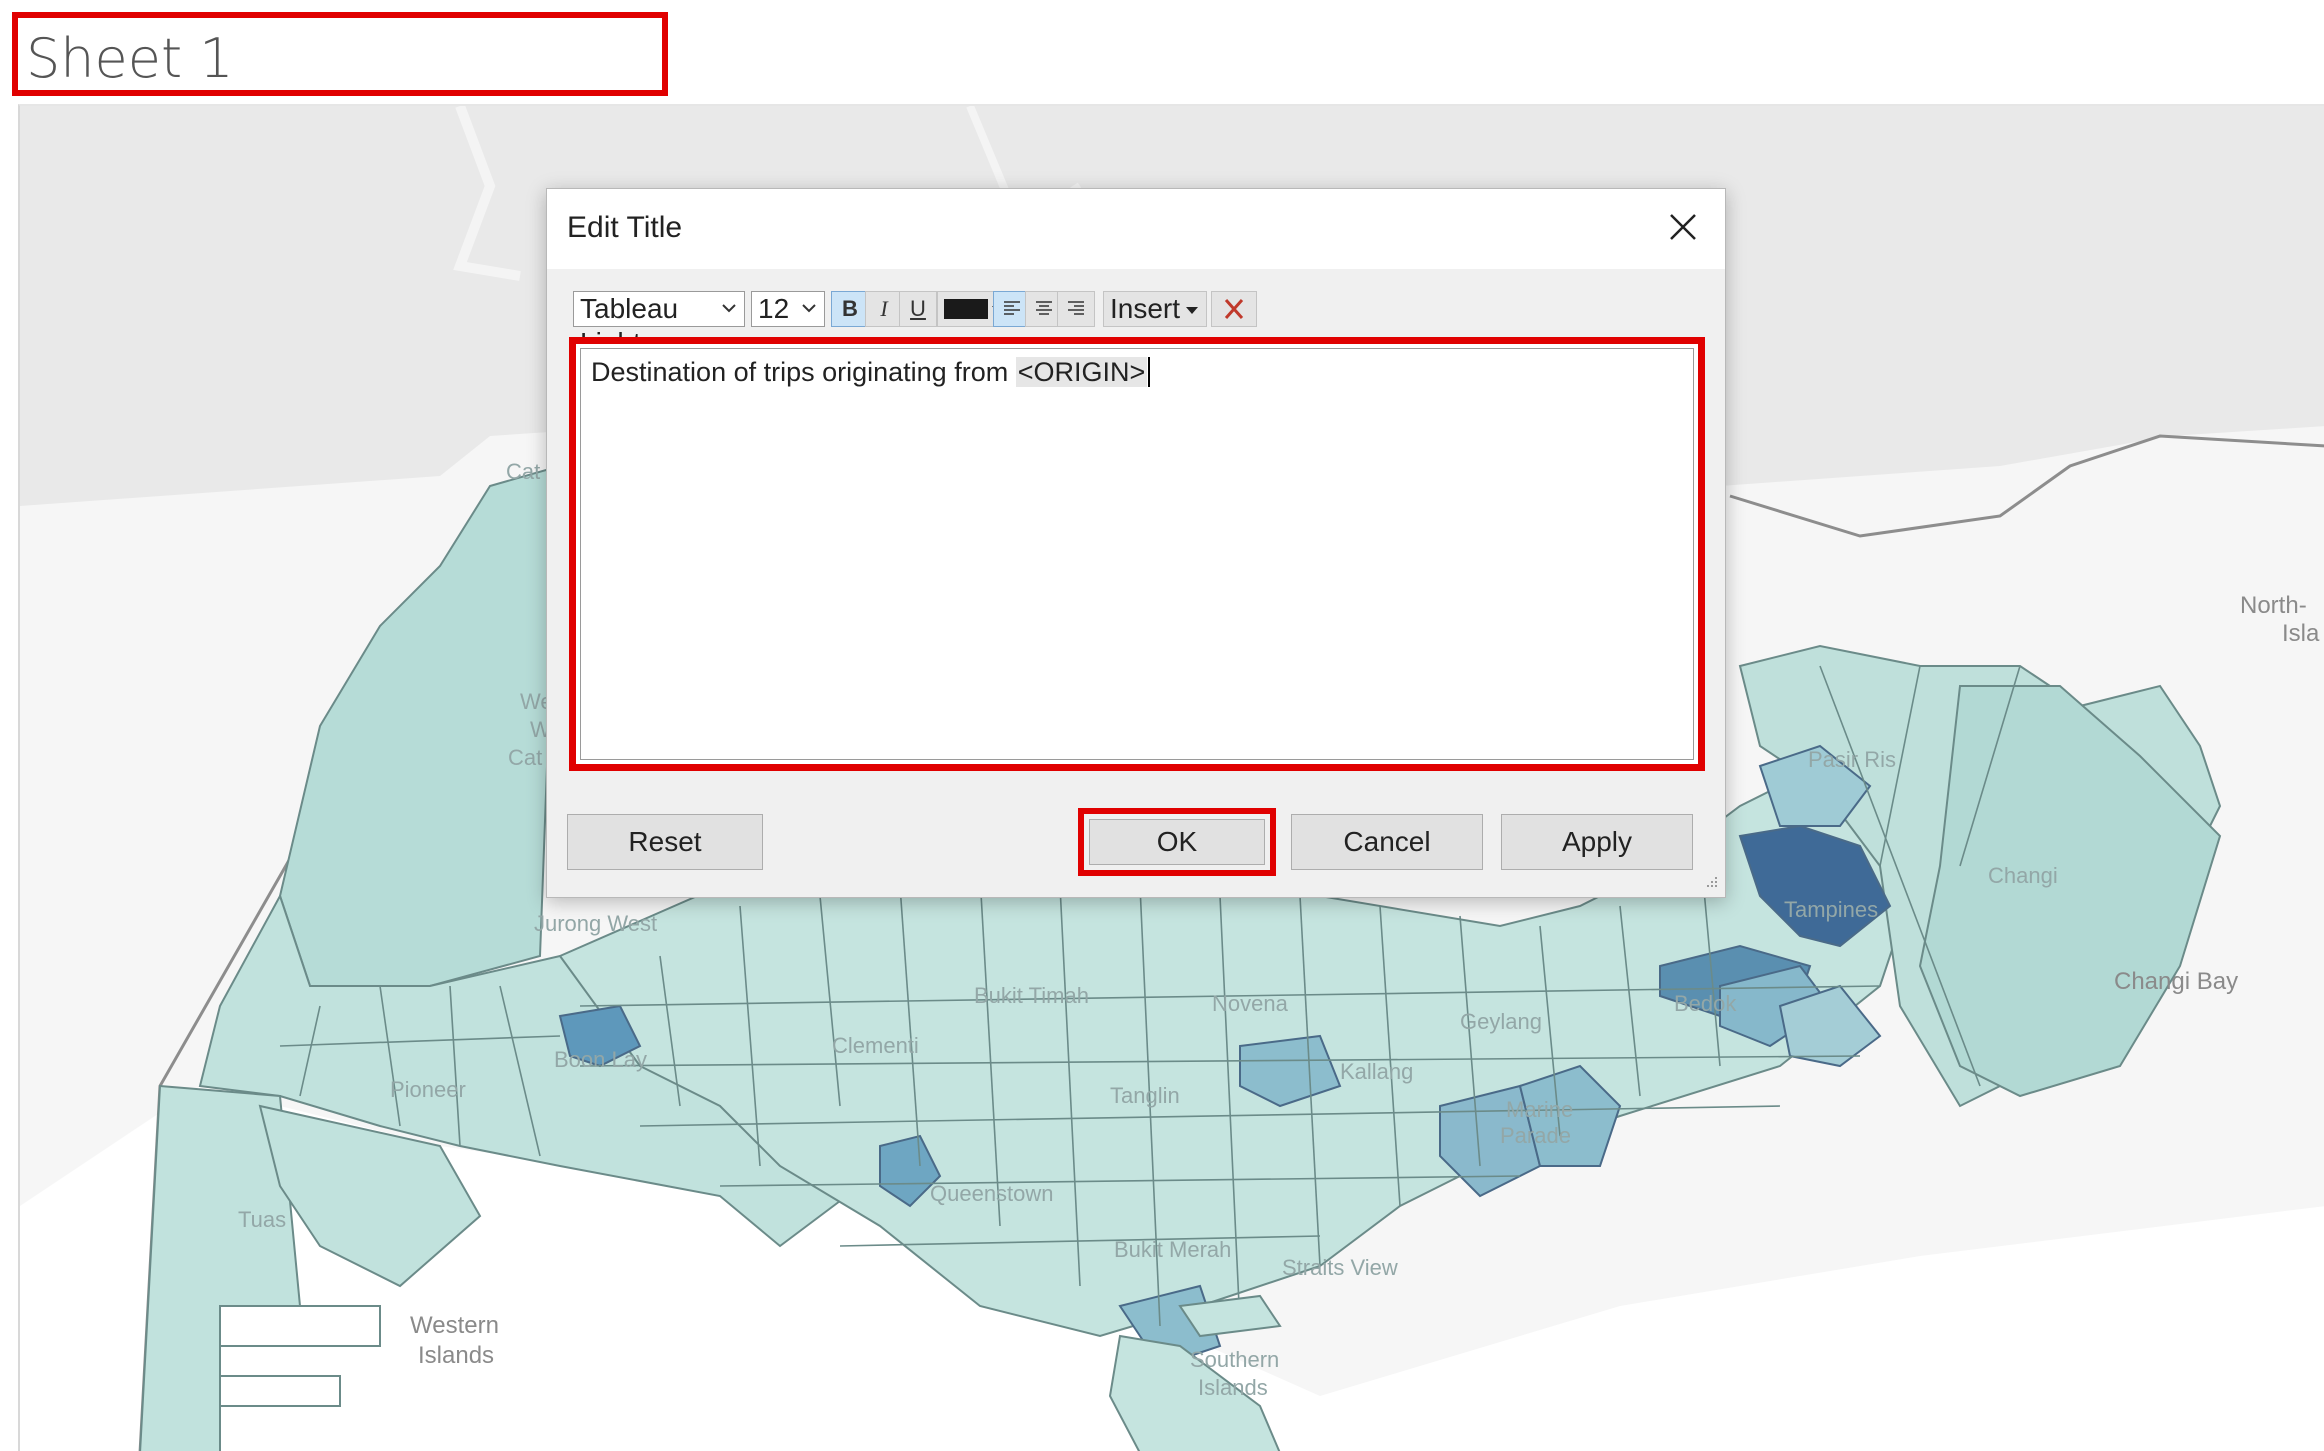 The image size is (2324, 1451). What do you see at coordinates (1377, 1071) in the screenshot?
I see `map-label: Kallang` at bounding box center [1377, 1071].